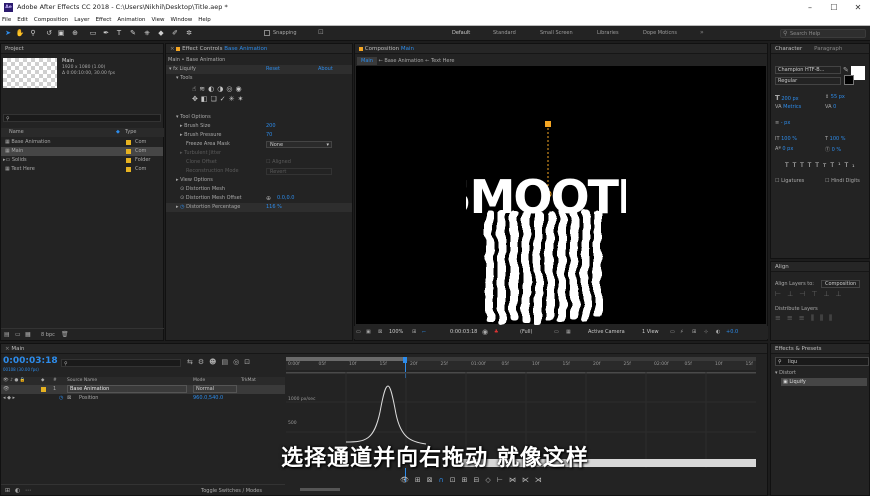 The height and width of the screenshot is (496, 870). What do you see at coordinates (456, 480) in the screenshot?
I see `fit-selection-icon: ⊡` at bounding box center [456, 480].